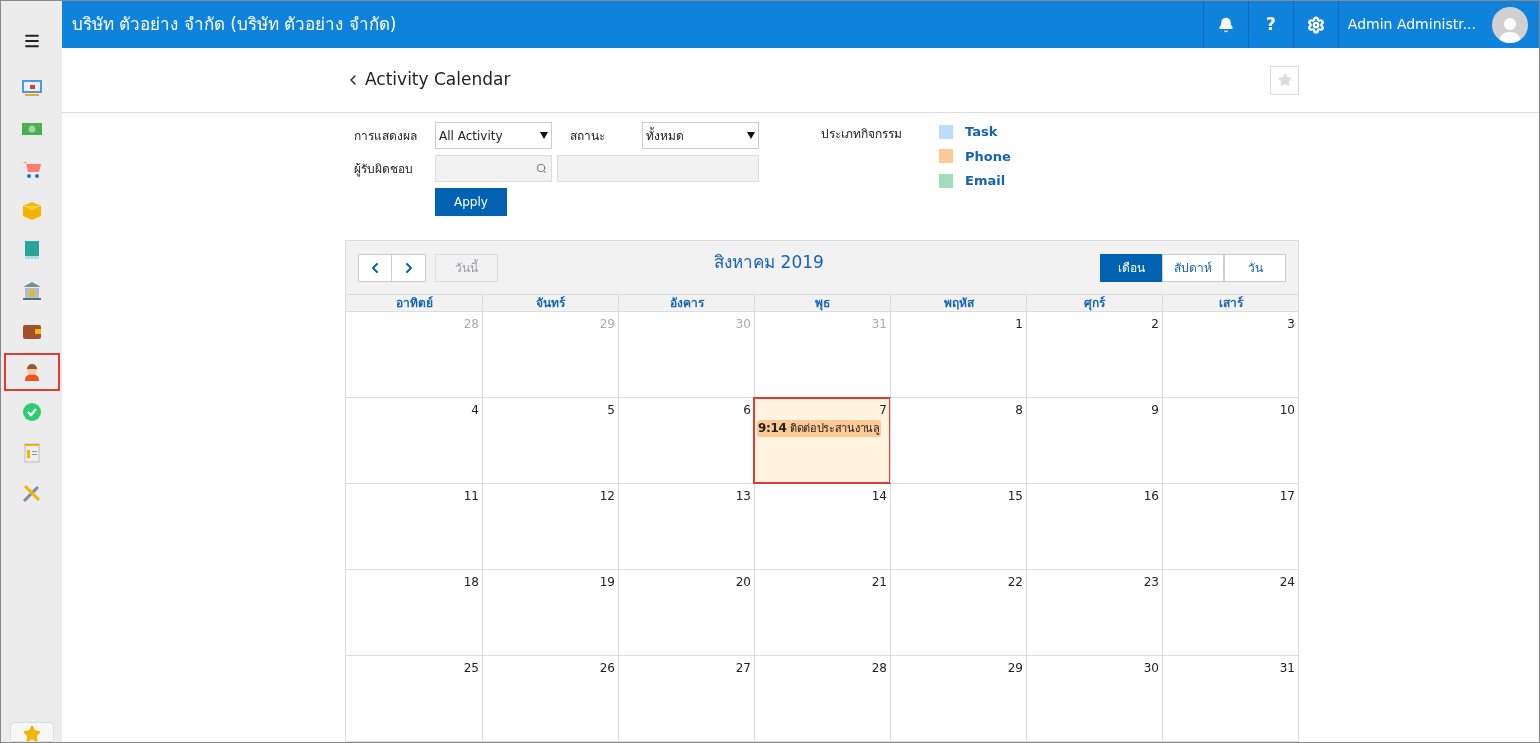  Describe the element at coordinates (958, 526) in the screenshot. I see `day-cell: 15` at that location.